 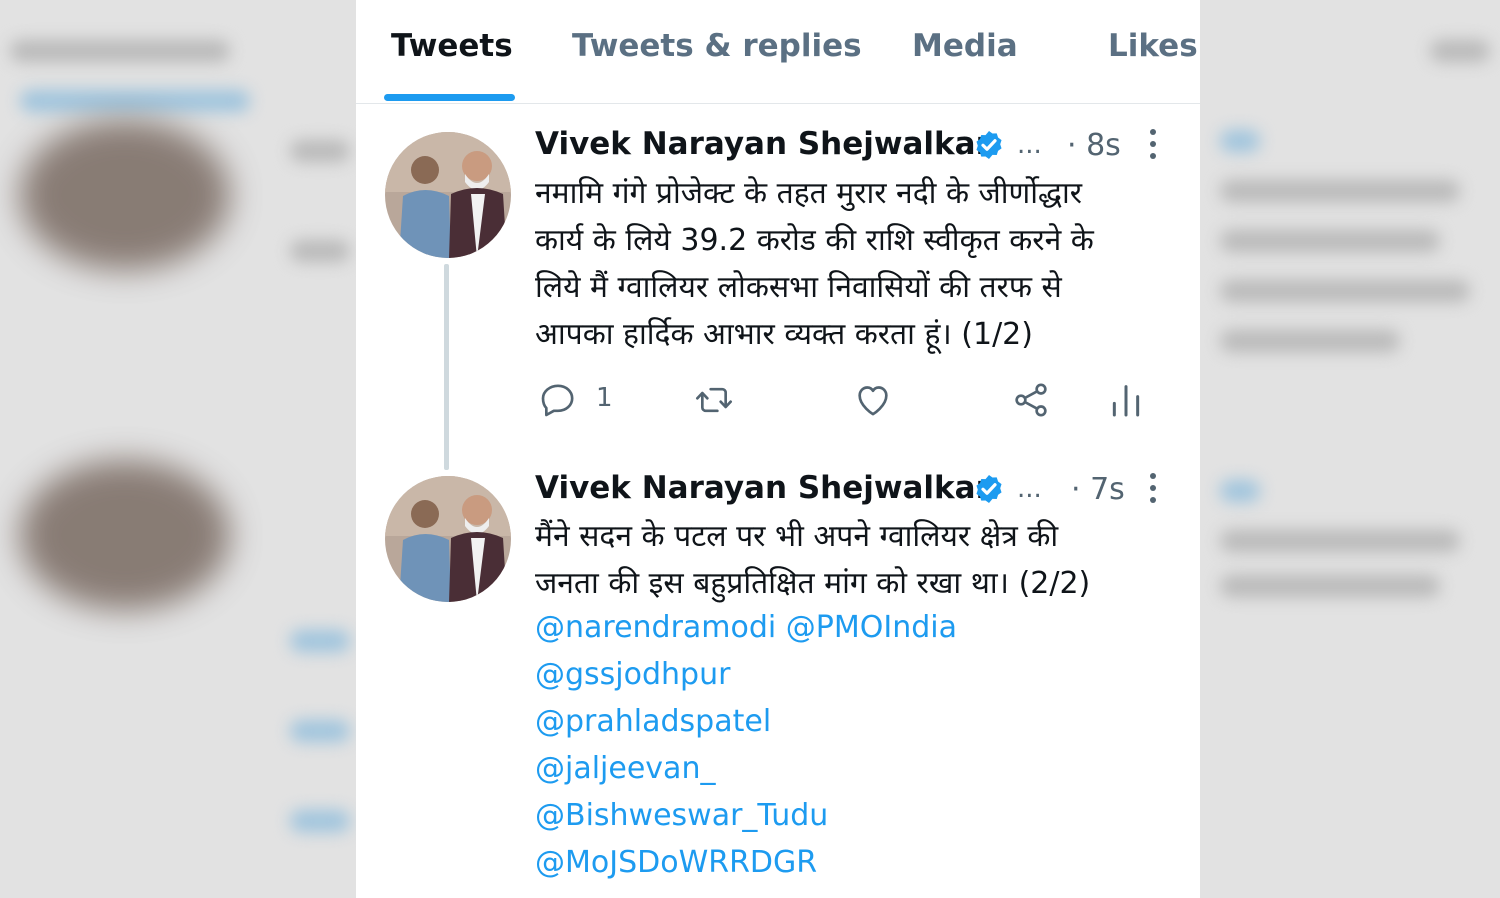 I want to click on mention-line: @jaljeevan_, so click(x=625, y=768).